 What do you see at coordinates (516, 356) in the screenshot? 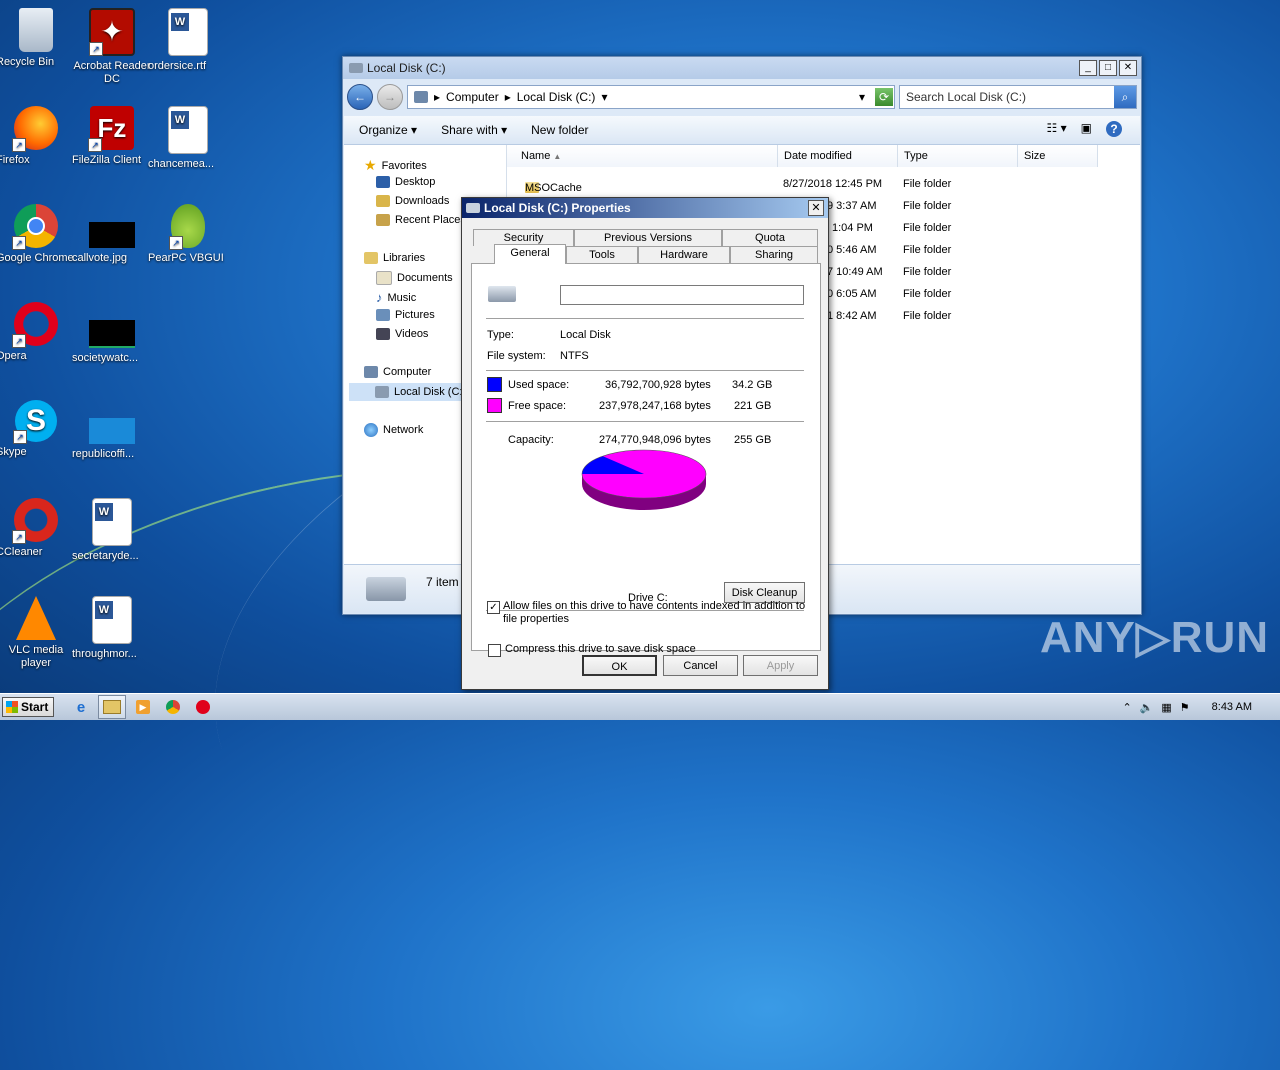
I see `filesystem-label: File system:` at bounding box center [516, 356].